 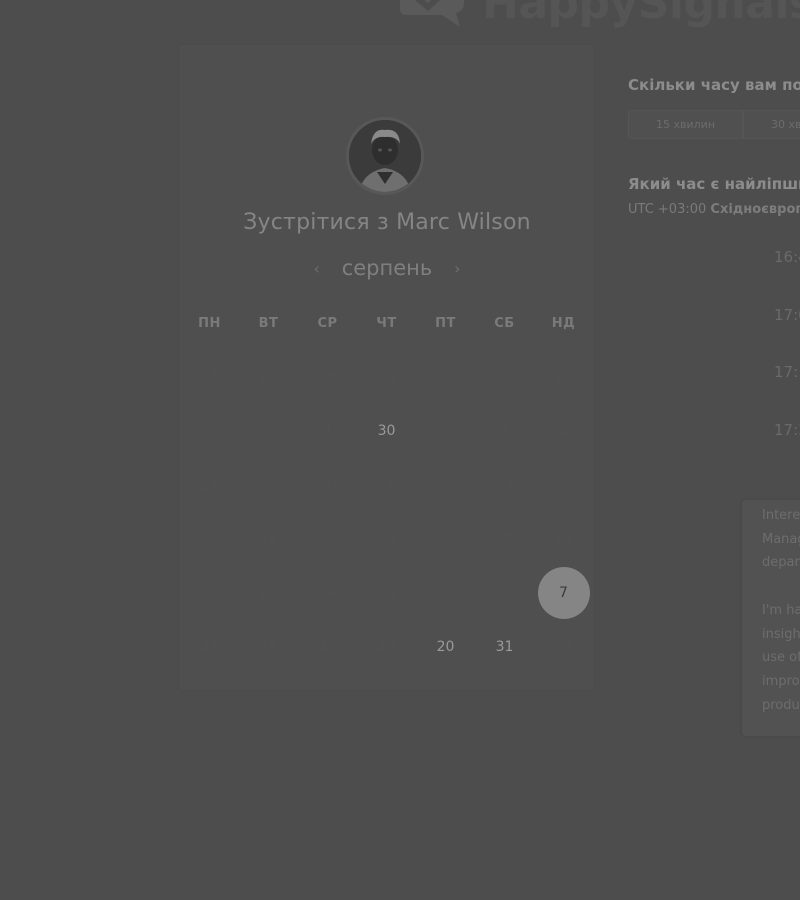 I want to click on time-slot: 16:45, so click(x=787, y=277).